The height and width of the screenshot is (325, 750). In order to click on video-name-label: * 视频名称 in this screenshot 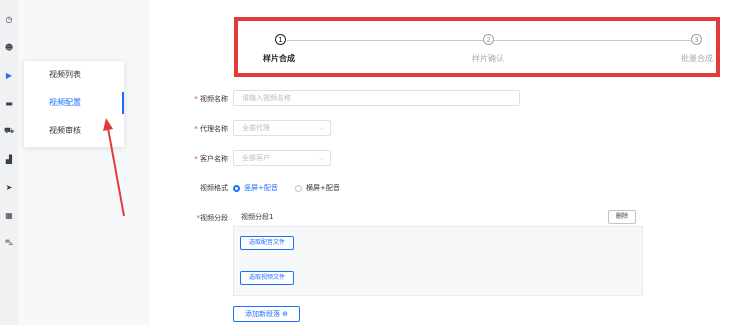, I will do `click(211, 99)`.